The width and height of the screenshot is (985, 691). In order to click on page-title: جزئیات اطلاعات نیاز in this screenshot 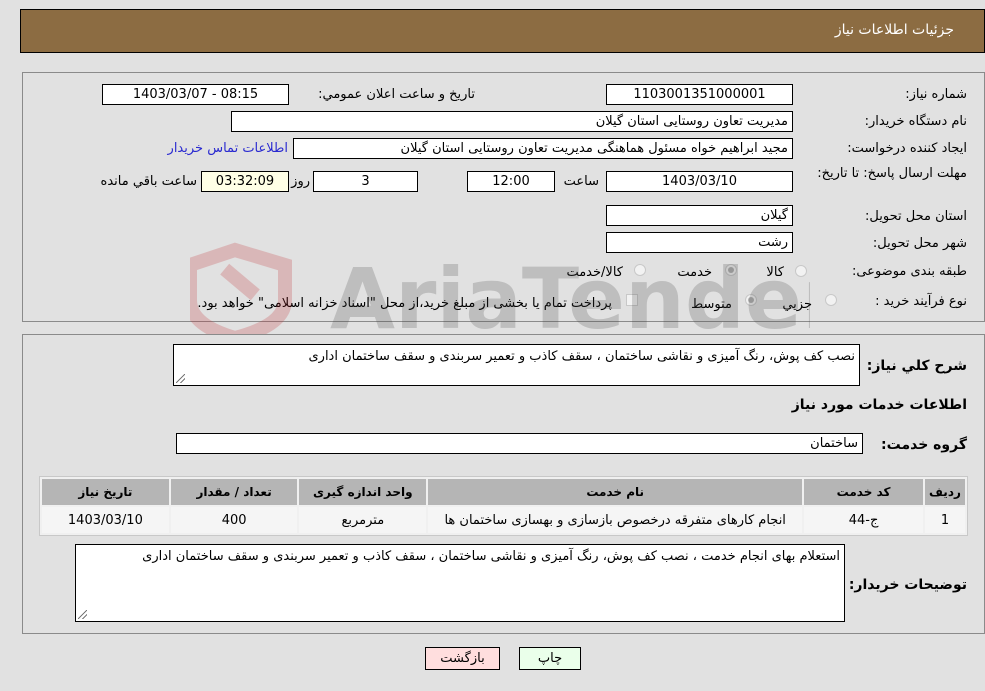, I will do `click(894, 30)`.